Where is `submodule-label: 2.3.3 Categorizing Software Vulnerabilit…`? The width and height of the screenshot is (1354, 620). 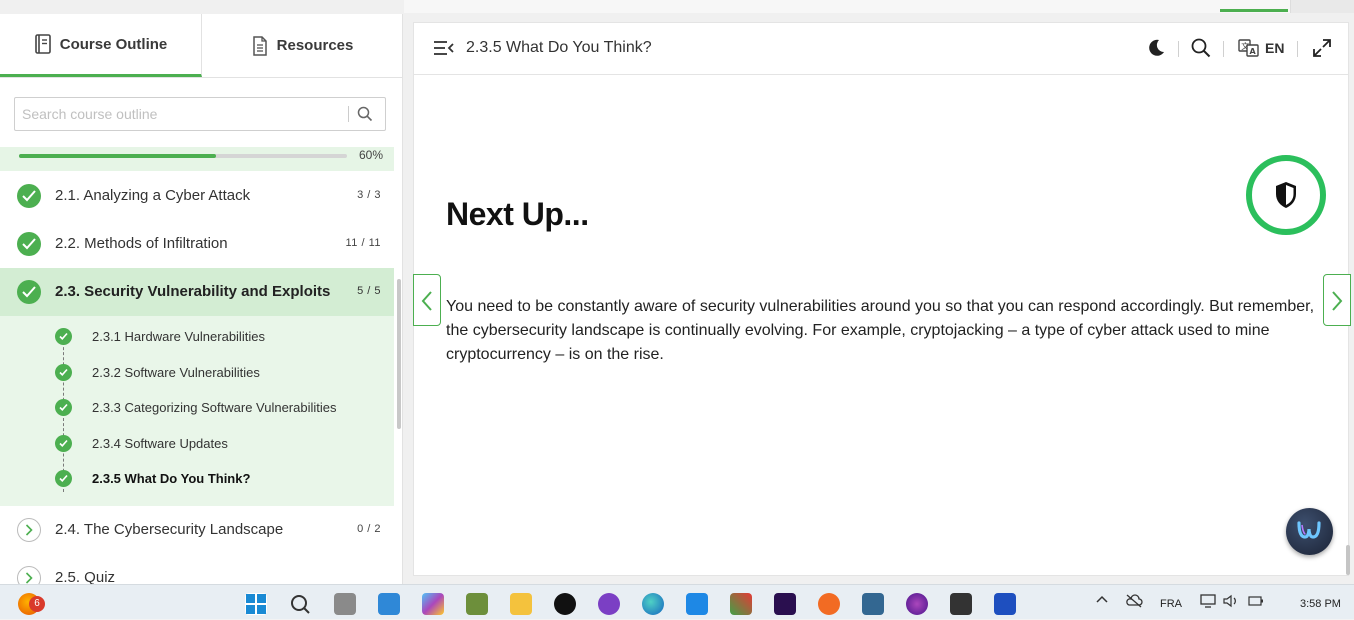 submodule-label: 2.3.3 Categorizing Software Vulnerabilit… is located at coordinates (214, 407).